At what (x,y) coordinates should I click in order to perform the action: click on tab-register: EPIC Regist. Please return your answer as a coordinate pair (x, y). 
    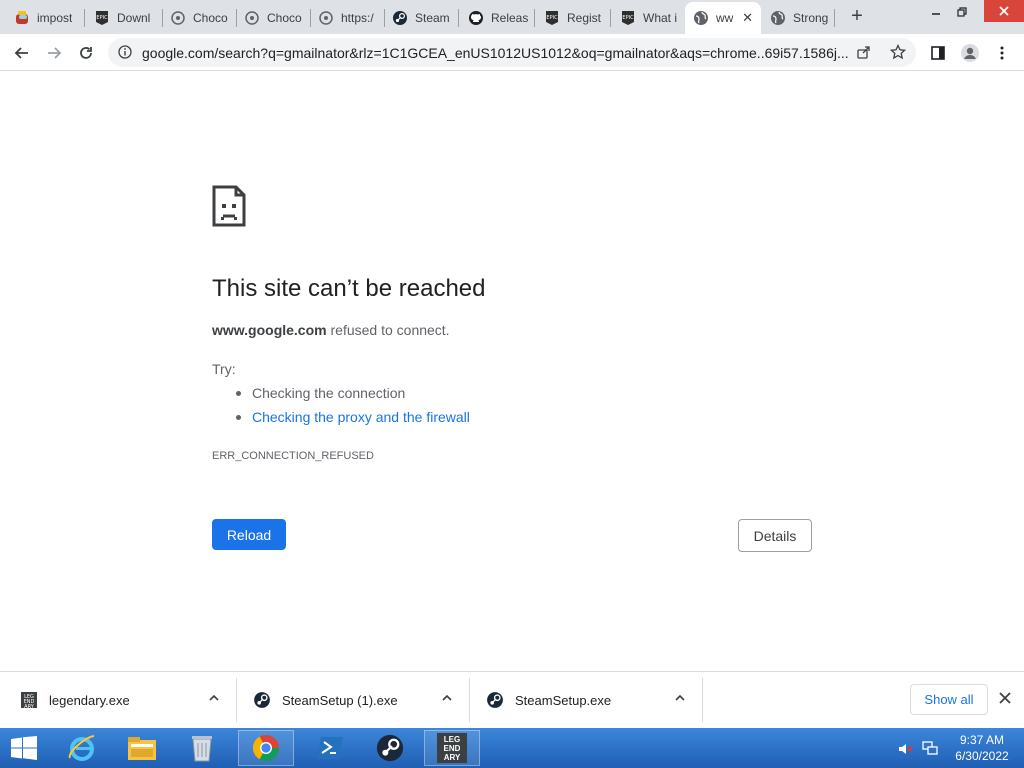
    Looking at the image, I should click on (573, 18).